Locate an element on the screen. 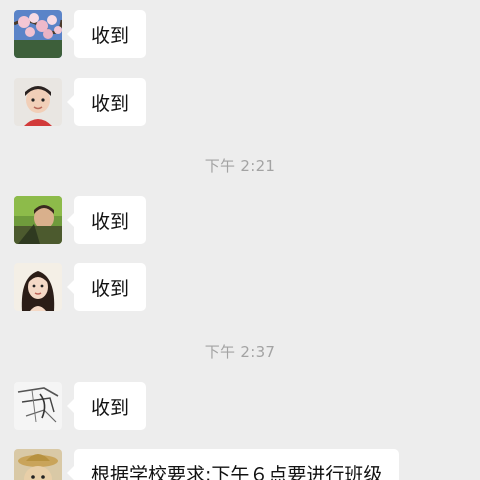 This screenshot has width=480, height=480. message-timestamp: 下午 2:21 is located at coordinates (240, 166).